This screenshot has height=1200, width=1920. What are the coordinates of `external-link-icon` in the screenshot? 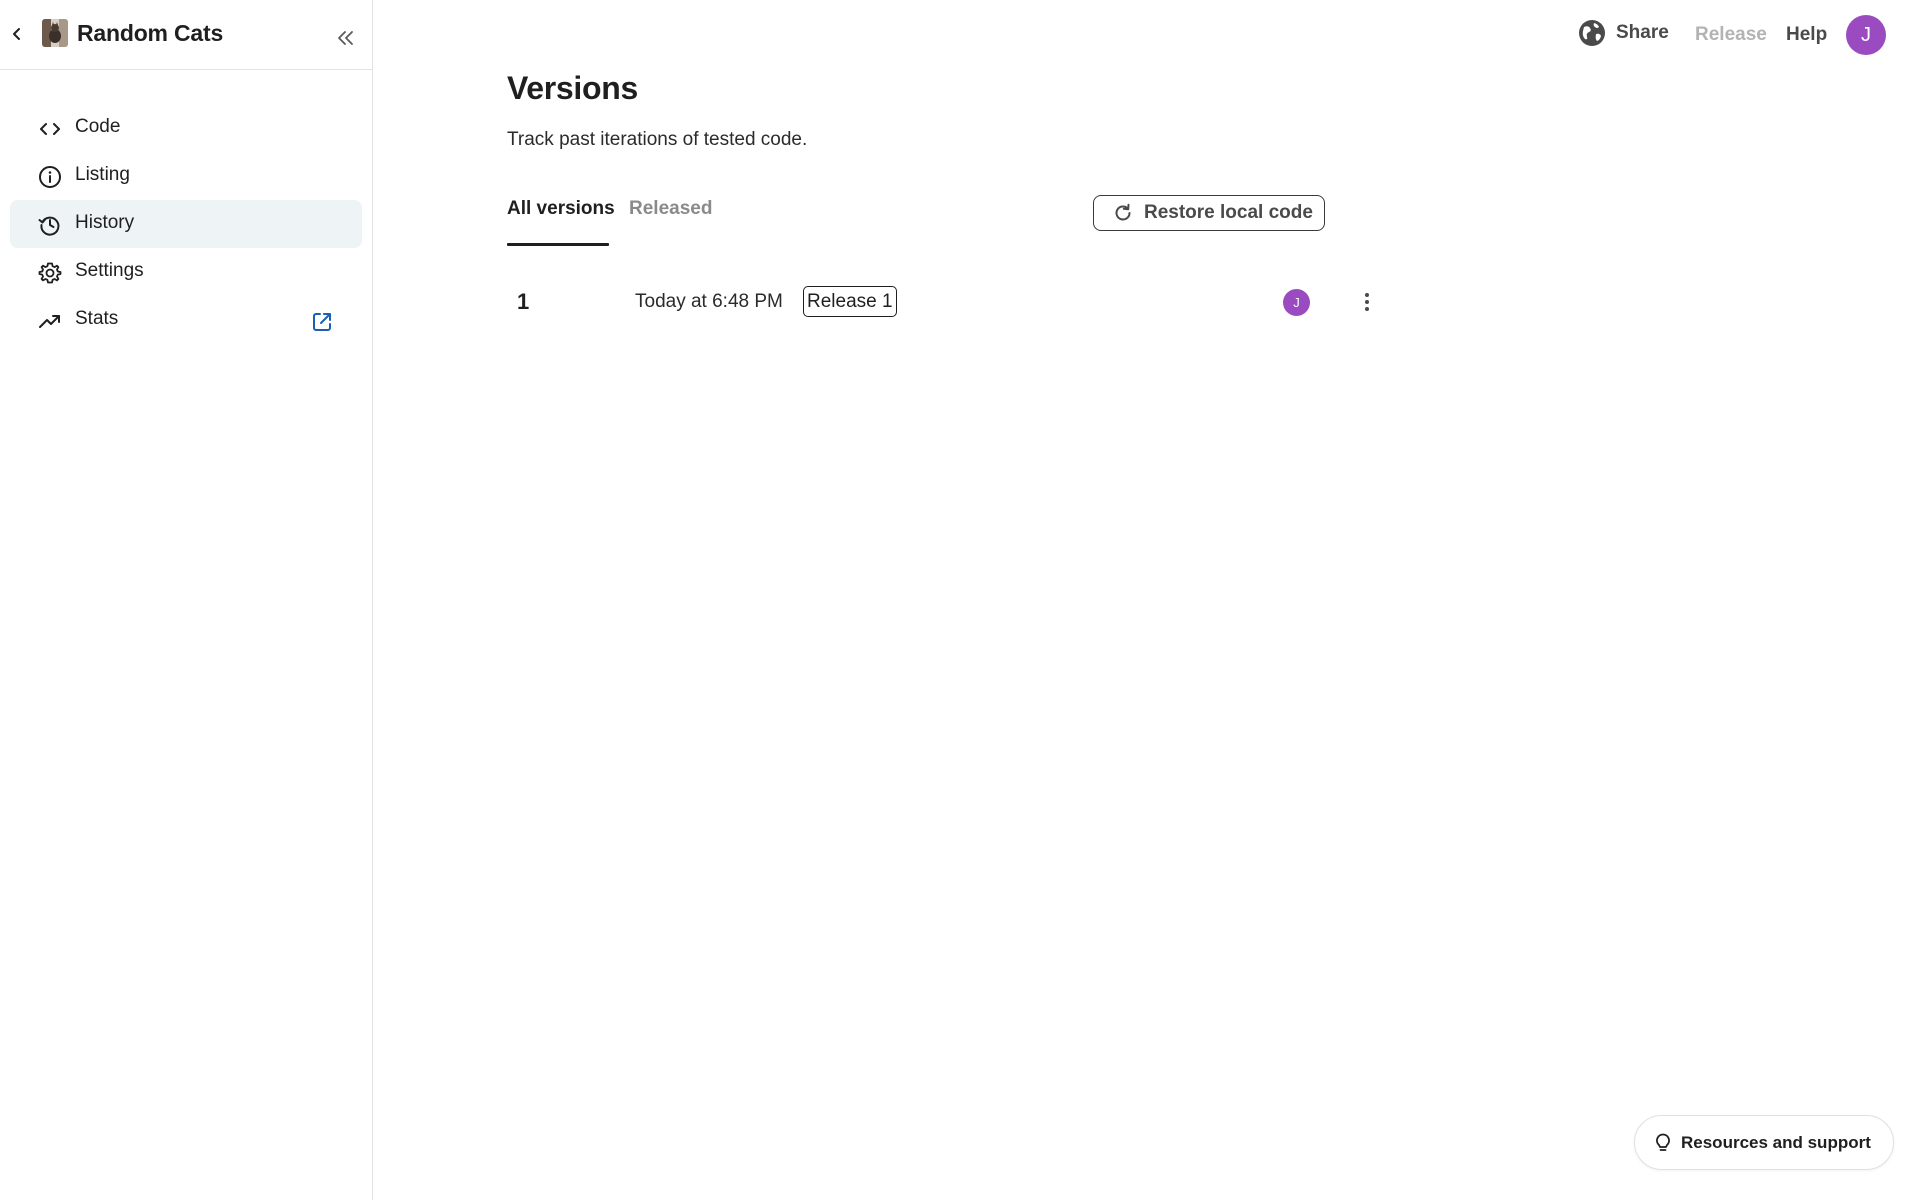 It's located at (322, 322).